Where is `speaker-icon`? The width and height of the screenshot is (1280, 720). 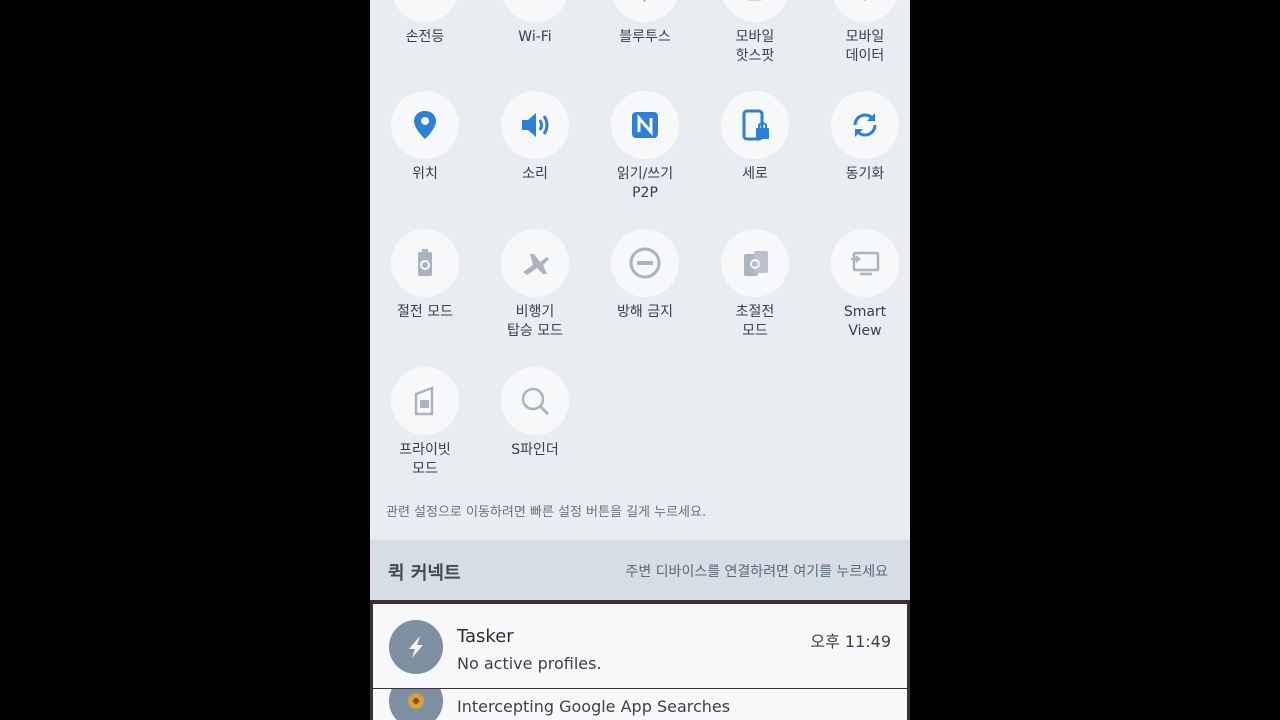 speaker-icon is located at coordinates (535, 125).